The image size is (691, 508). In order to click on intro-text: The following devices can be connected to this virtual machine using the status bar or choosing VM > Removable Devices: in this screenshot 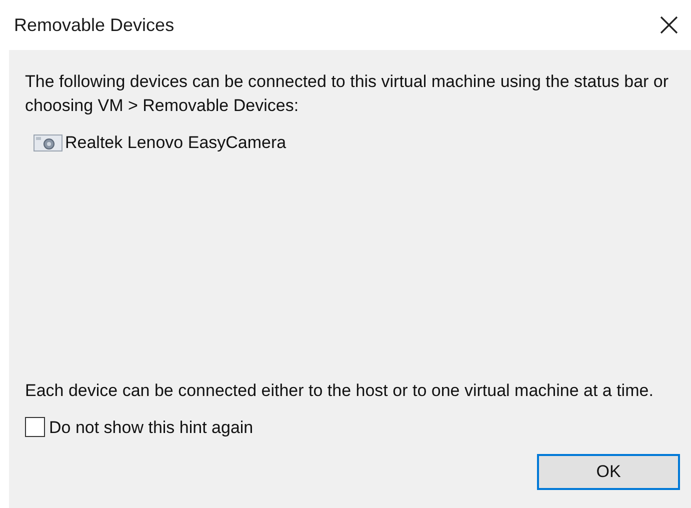, I will do `click(347, 94)`.